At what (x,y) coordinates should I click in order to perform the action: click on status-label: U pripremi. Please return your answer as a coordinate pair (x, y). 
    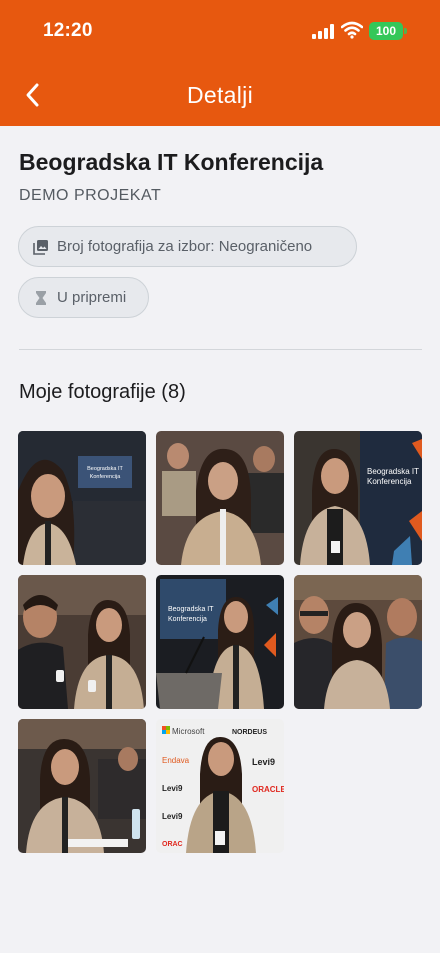
    Looking at the image, I should click on (92, 297).